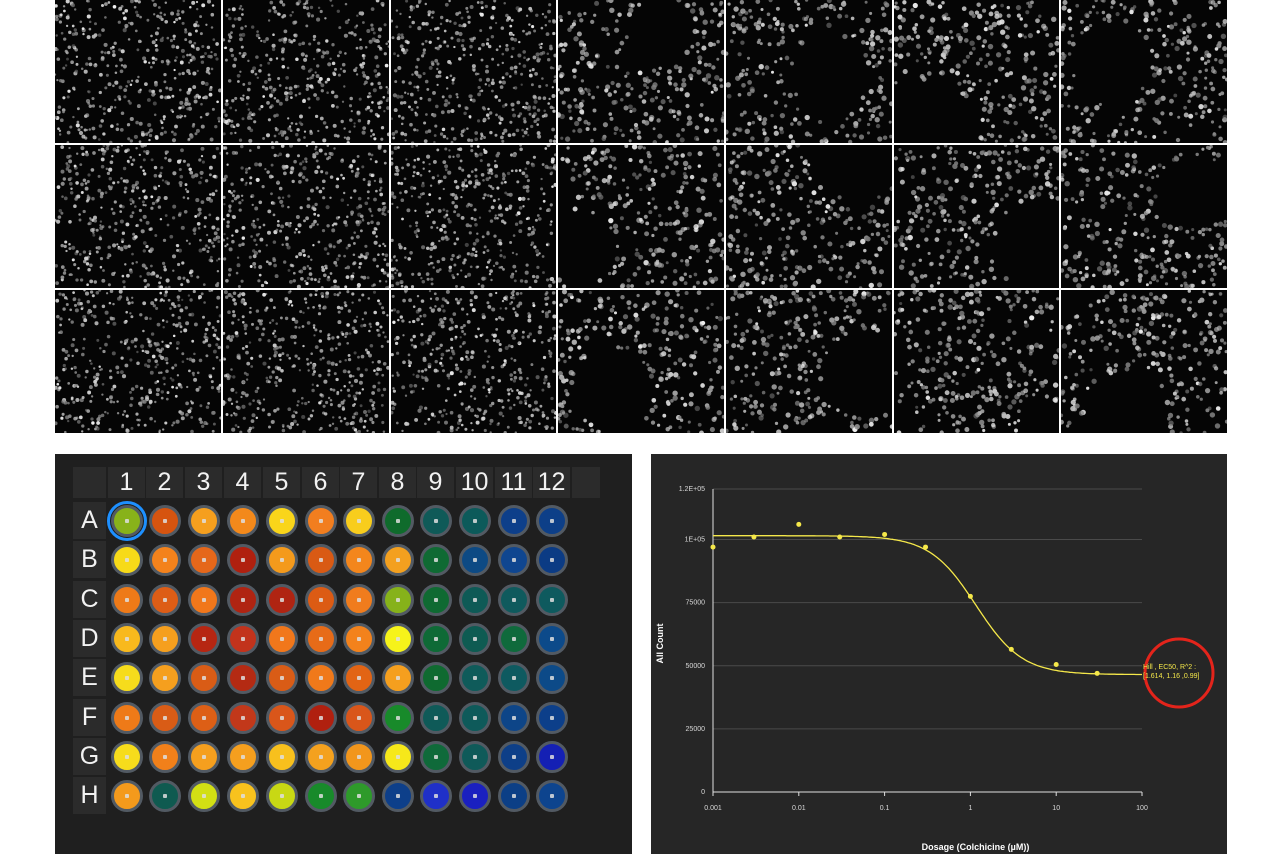 The width and height of the screenshot is (1280, 854). Describe the element at coordinates (89, 795) in the screenshot. I see `row-header-H: H` at that location.